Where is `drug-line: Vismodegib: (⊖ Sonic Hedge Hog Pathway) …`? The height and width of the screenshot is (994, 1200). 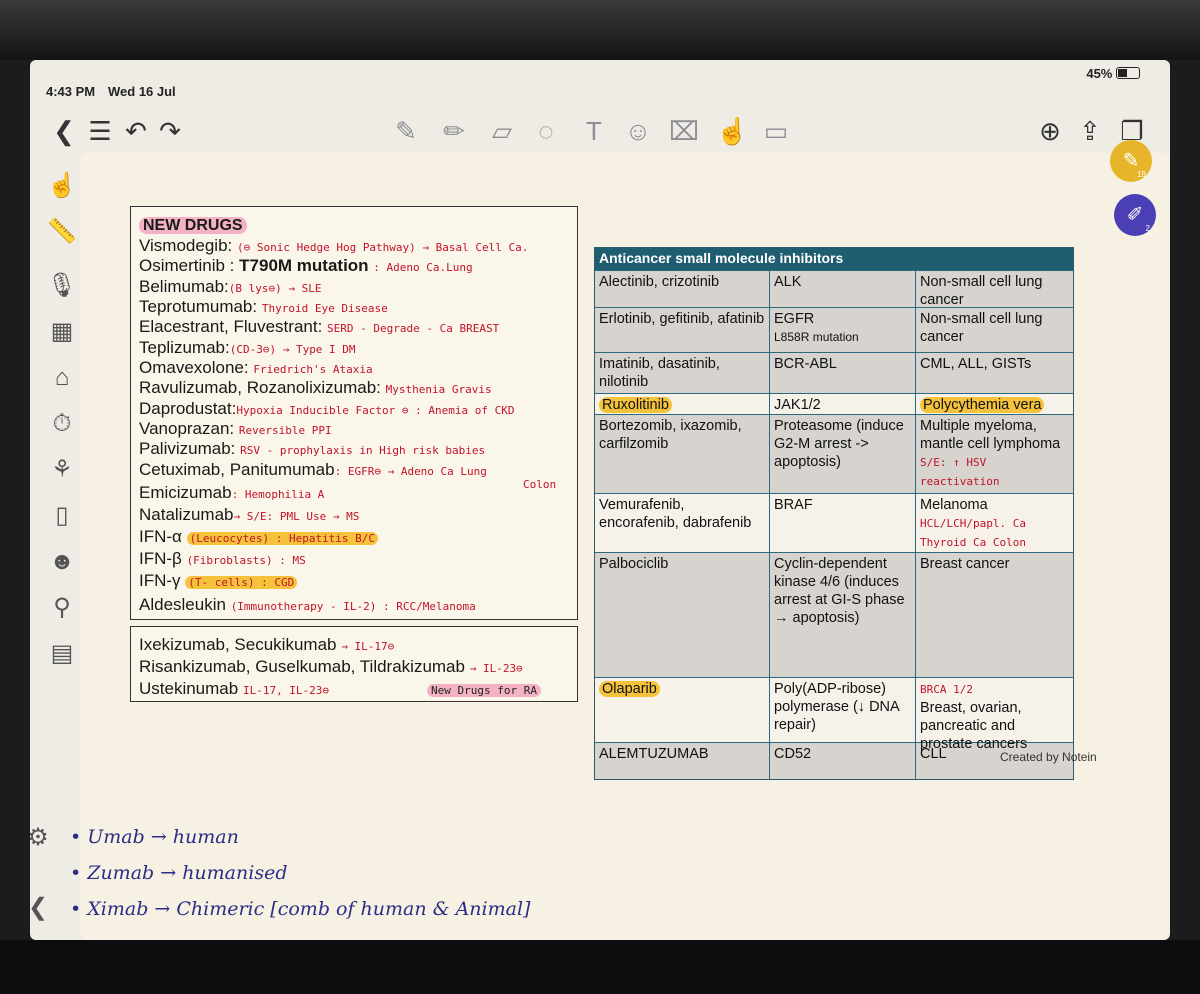 drug-line: Vismodegib: (⊖ Sonic Hedge Hog Pathway) … is located at coordinates (334, 245).